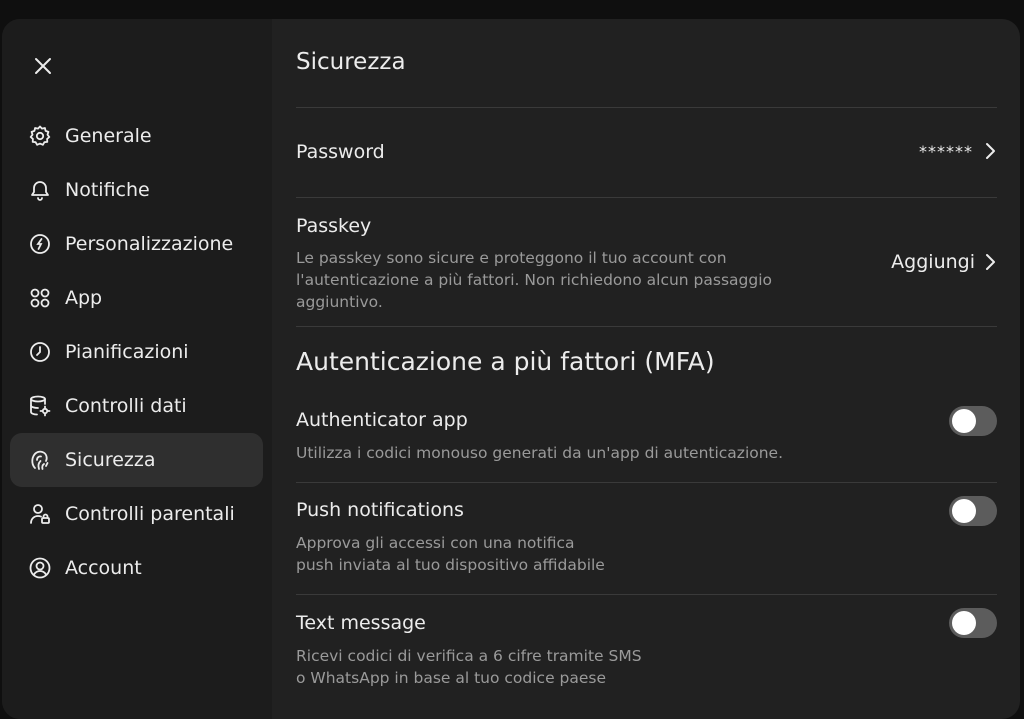 The height and width of the screenshot is (719, 1024). Describe the element at coordinates (382, 420) in the screenshot. I see `authenticator-label: Authenticator app` at that location.